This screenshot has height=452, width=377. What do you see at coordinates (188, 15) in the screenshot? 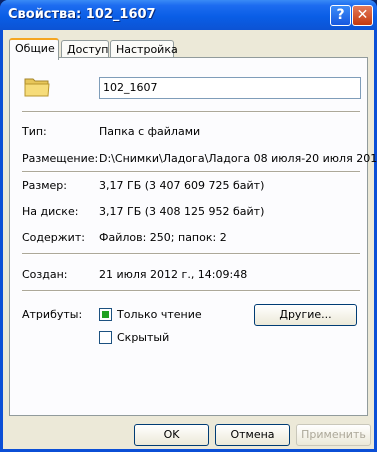
I see `title-bar: Свойства: 102_1607 ? ✕` at bounding box center [188, 15].